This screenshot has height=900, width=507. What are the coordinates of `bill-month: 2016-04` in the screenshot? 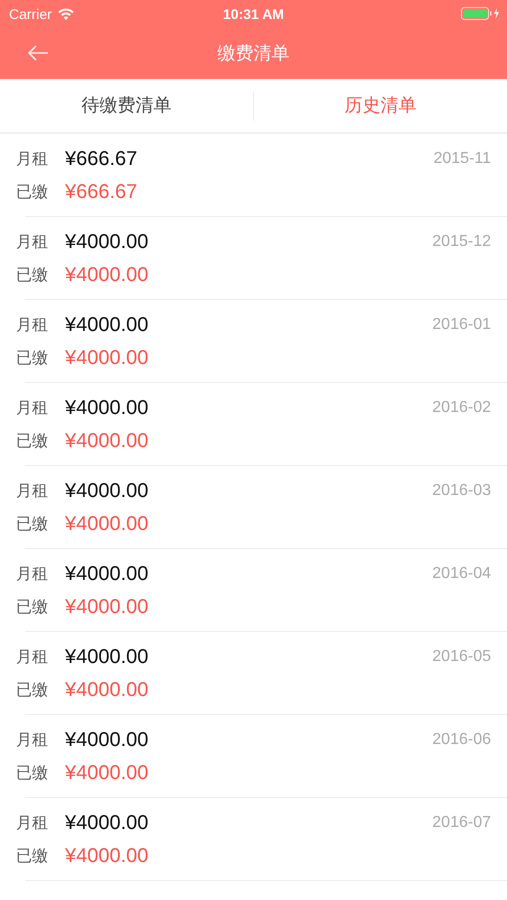 It's located at (461, 574).